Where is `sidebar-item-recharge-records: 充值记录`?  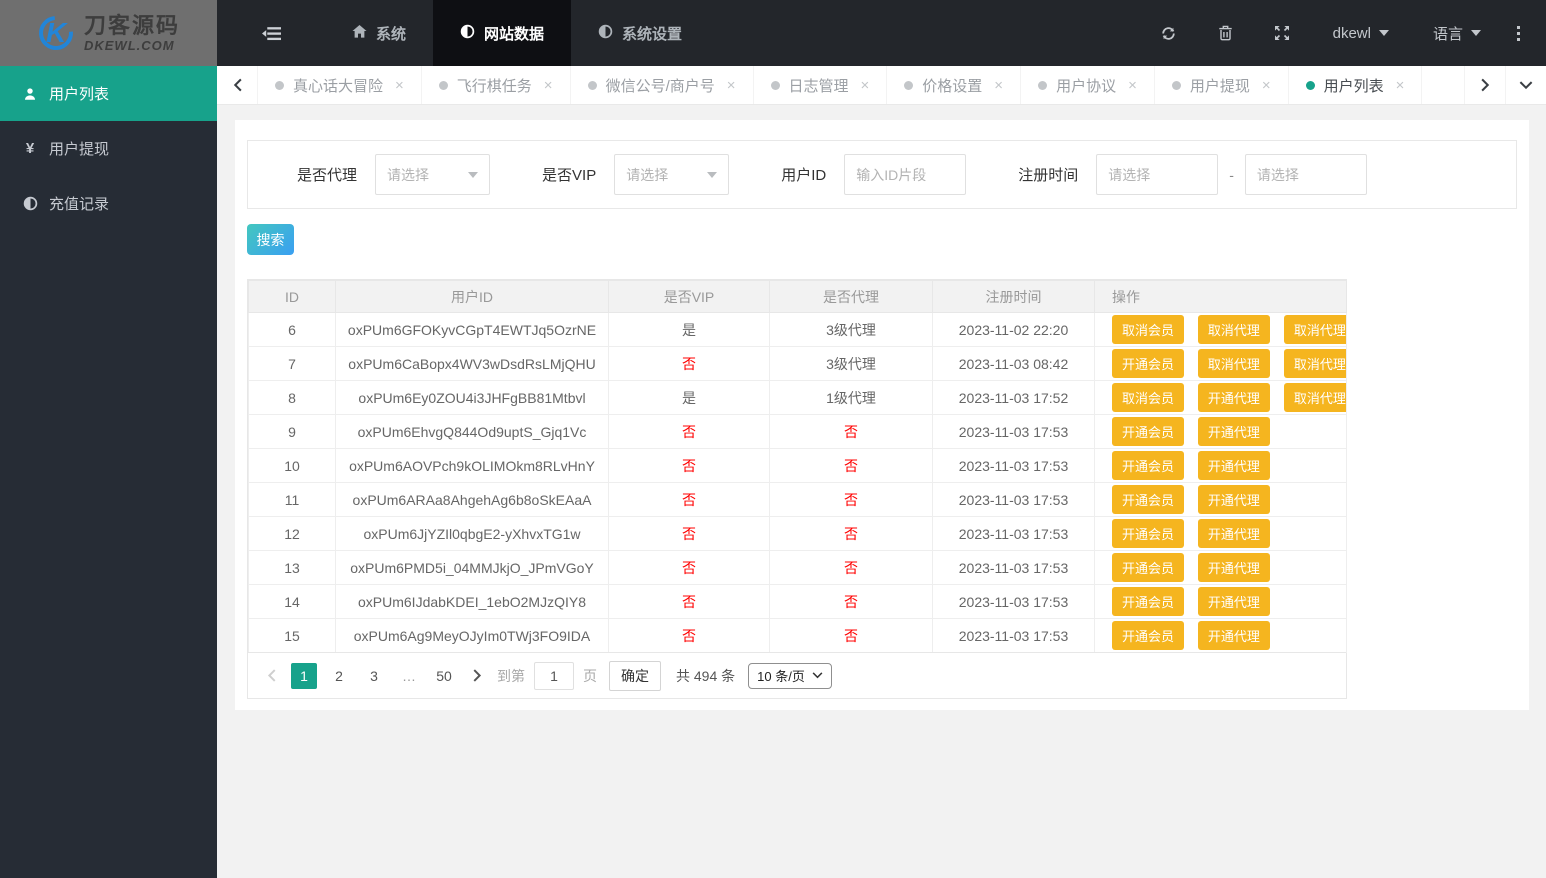
sidebar-item-recharge-records: 充值记录 is located at coordinates (108, 203).